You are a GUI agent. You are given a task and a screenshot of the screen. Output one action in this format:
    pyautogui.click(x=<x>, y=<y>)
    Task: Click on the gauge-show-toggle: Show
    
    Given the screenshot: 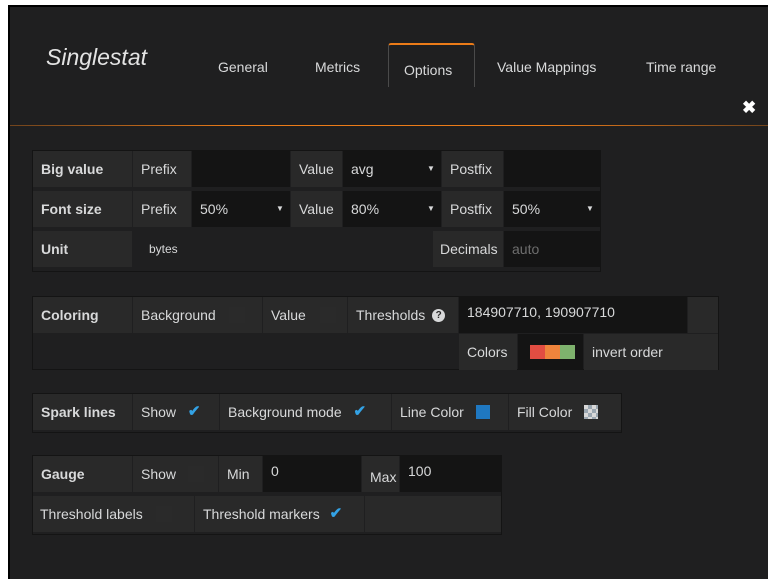 What is the action you would take?
    pyautogui.click(x=175, y=474)
    